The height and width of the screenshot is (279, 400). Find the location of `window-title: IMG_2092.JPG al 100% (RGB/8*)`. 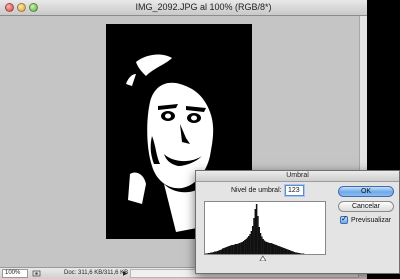

window-title: IMG_2092.JPG al 100% (RGB/8*) is located at coordinates (203, 7).